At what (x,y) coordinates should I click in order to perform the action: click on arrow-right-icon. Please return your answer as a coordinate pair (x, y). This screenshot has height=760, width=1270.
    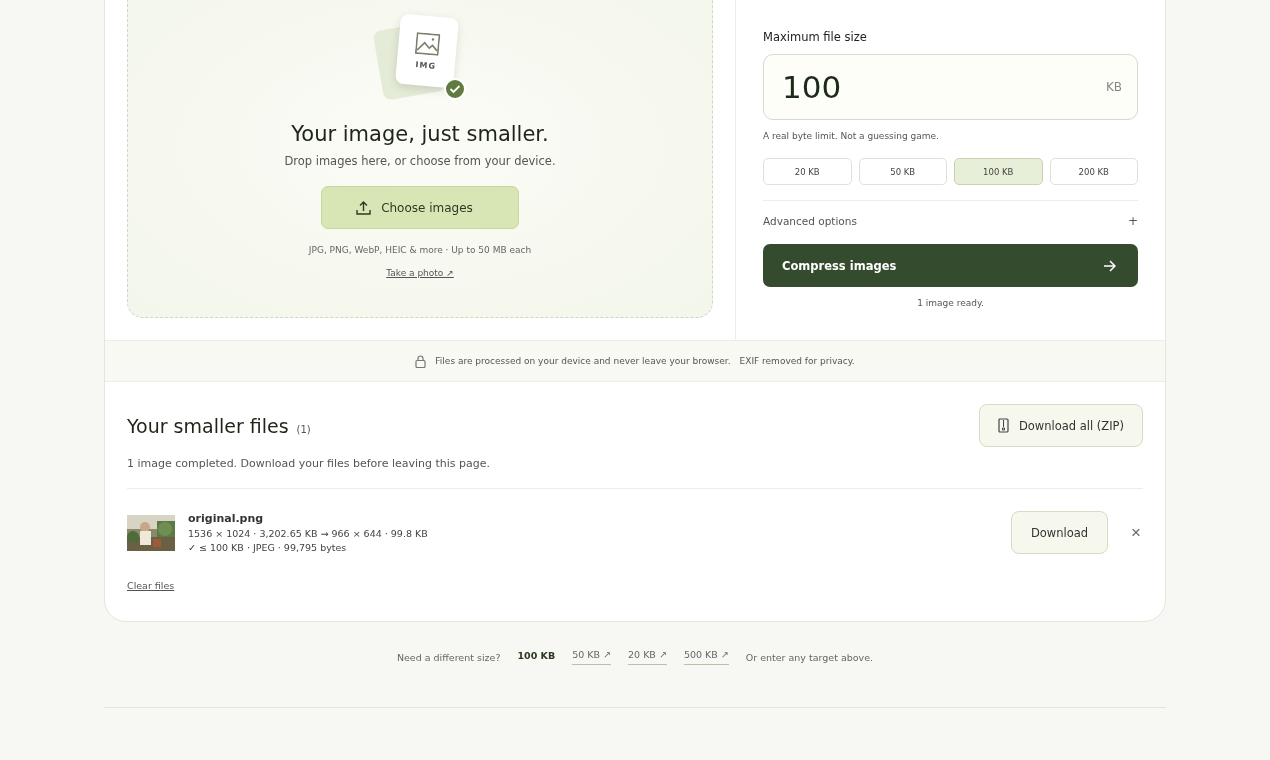
    Looking at the image, I should click on (1109, 265).